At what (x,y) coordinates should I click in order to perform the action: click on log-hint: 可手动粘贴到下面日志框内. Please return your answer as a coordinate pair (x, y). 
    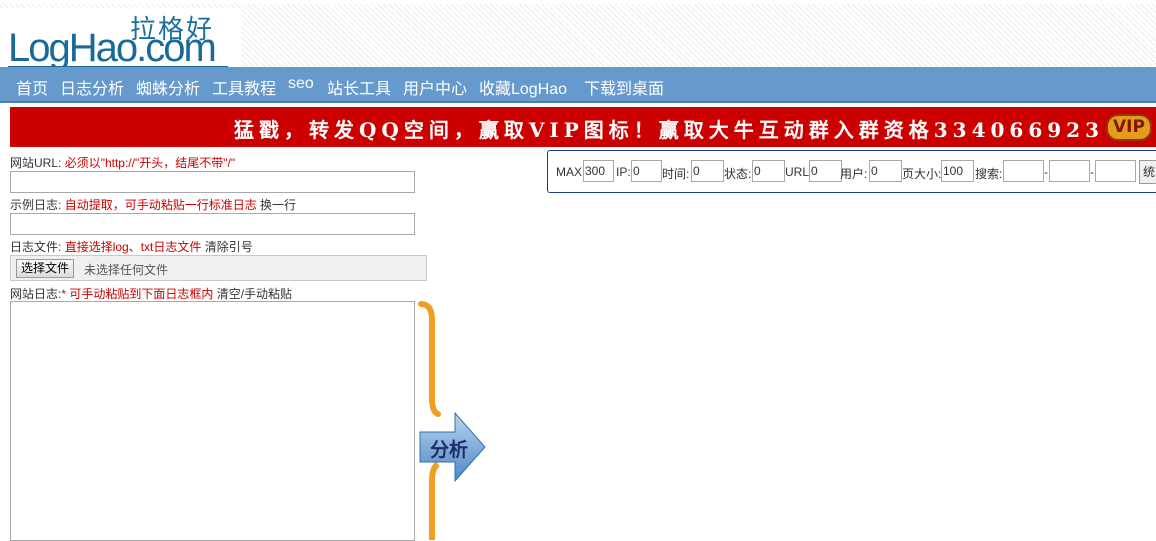
    Looking at the image, I should click on (141, 294).